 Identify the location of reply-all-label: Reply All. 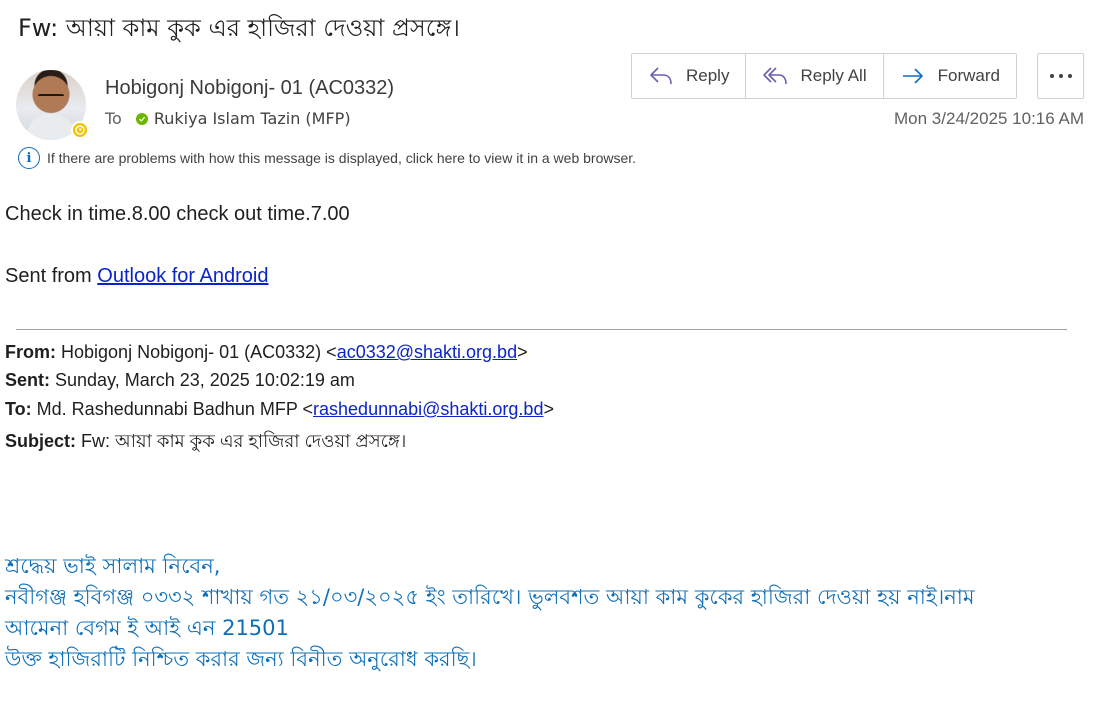
(833, 75).